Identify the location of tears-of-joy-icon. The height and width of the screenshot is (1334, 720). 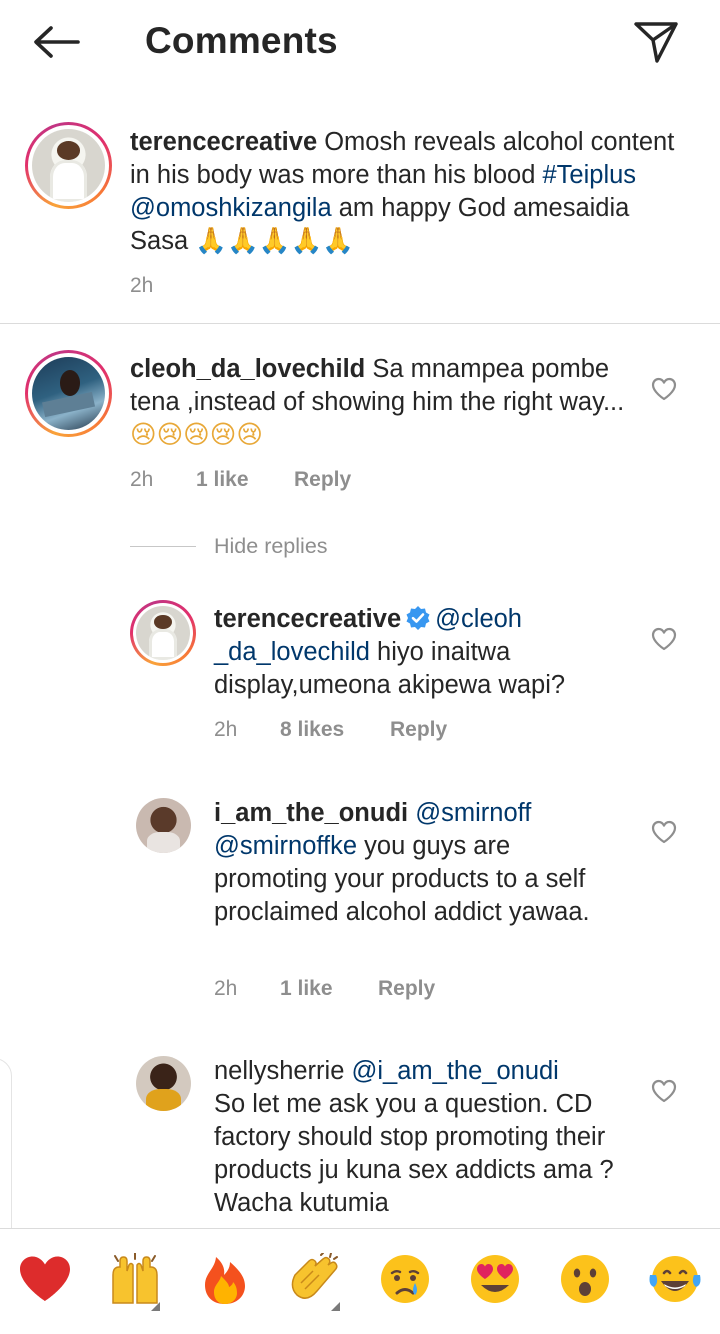
(675, 1279).